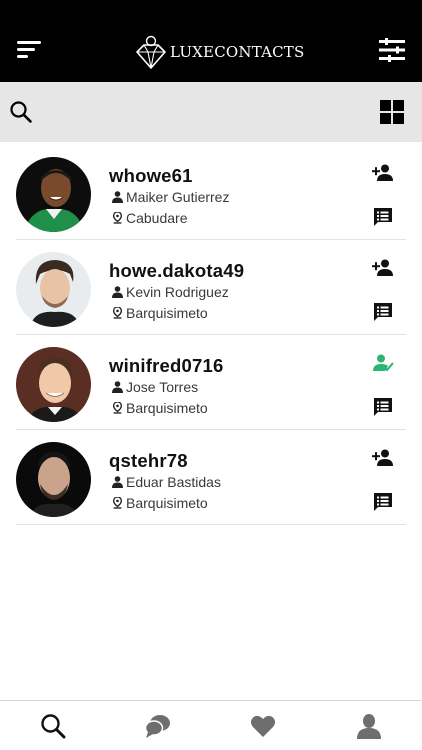 This screenshot has width=422, height=750. What do you see at coordinates (211, 112) in the screenshot?
I see `search-bar` at bounding box center [211, 112].